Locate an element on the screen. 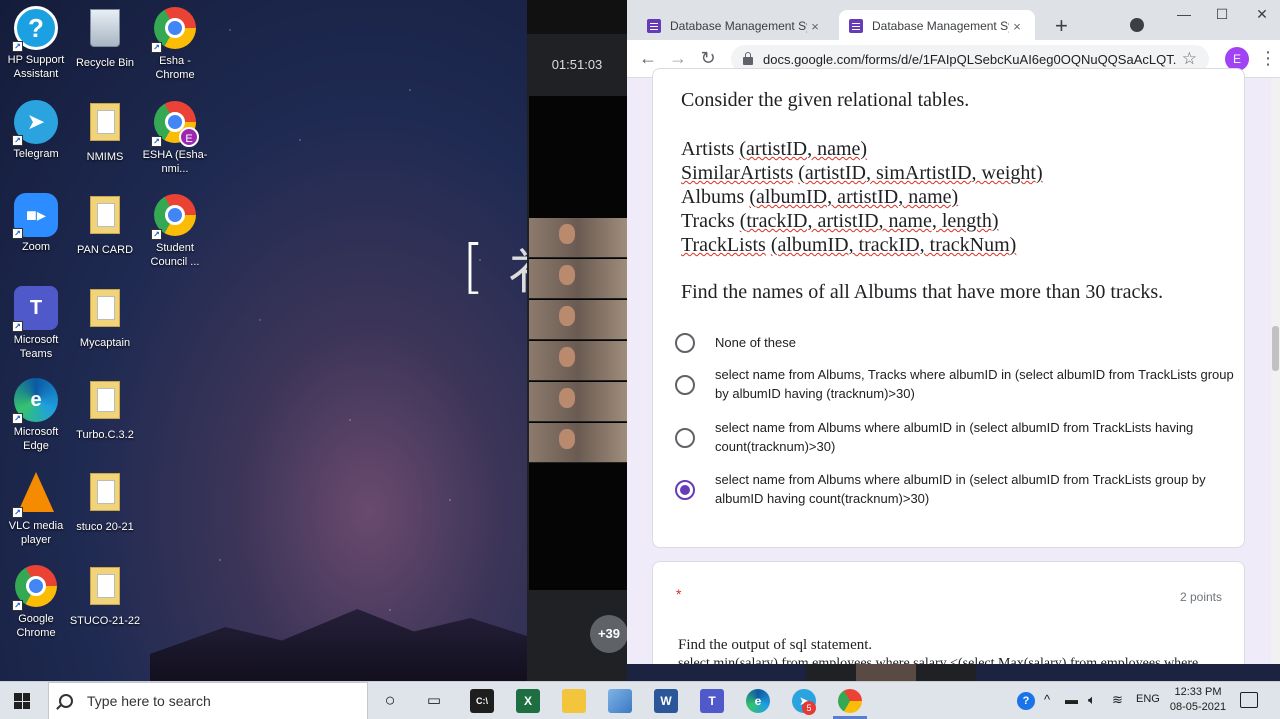 The height and width of the screenshot is (719, 1280). clock-date: 08-05-2021 is located at coordinates (1198, 707).